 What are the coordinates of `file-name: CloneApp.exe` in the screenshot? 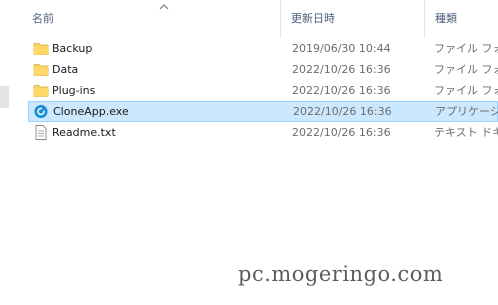 It's located at (91, 111).